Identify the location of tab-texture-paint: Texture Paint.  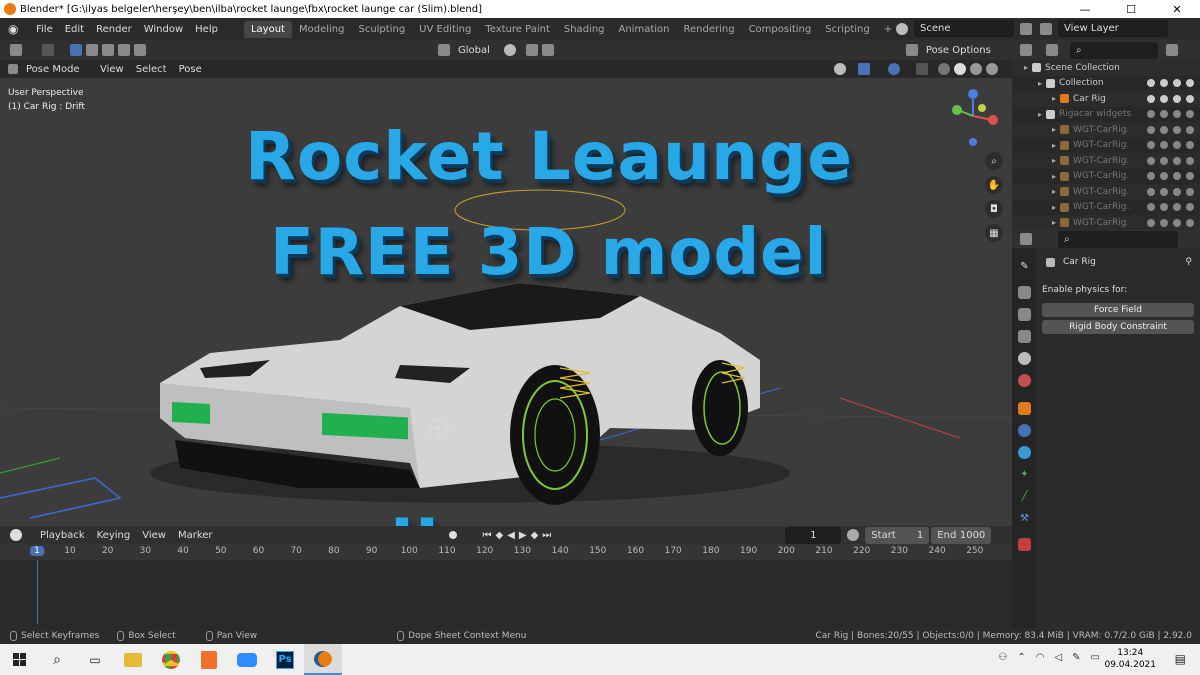
(517, 29).